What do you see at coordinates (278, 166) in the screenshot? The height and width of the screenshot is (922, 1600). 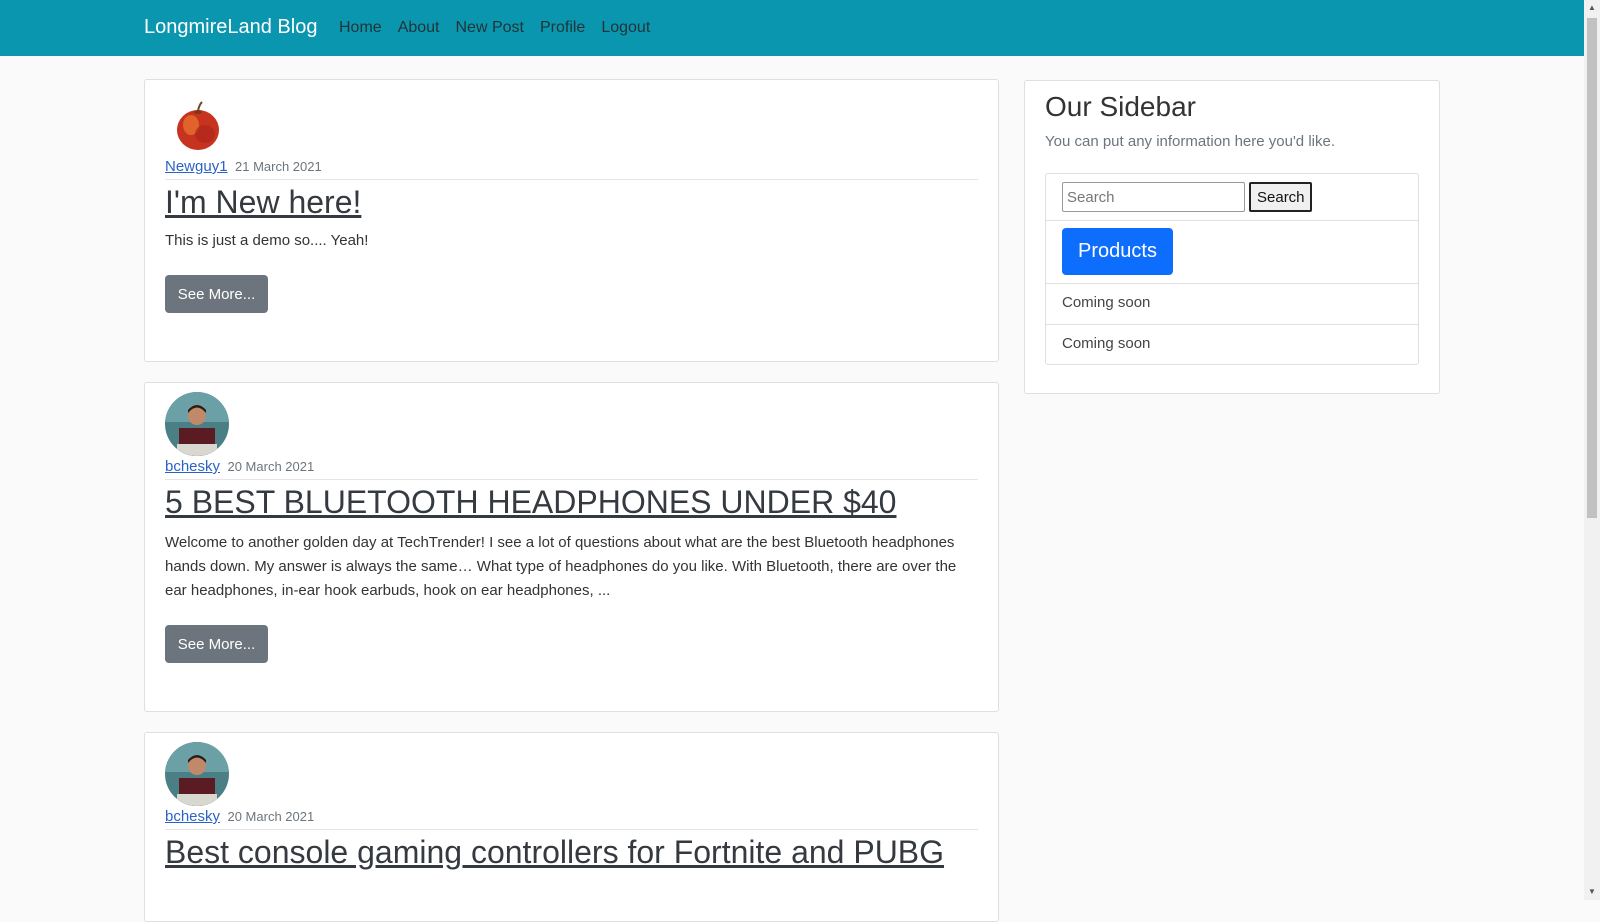 I see `post-date: 21 March 2021` at bounding box center [278, 166].